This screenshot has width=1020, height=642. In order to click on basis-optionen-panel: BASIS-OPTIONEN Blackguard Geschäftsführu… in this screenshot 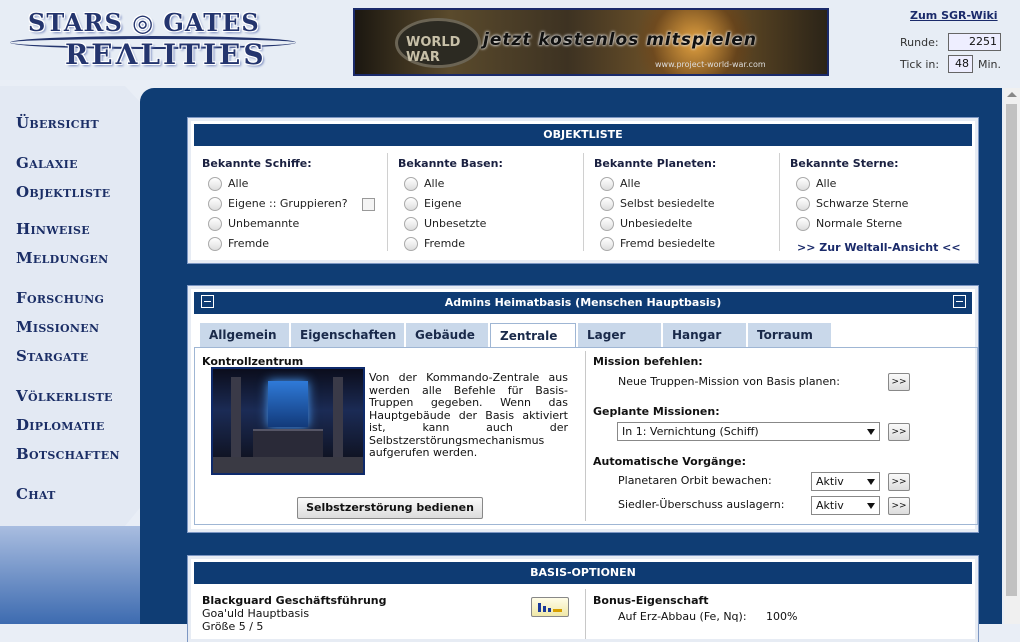, I will do `click(583, 599)`.